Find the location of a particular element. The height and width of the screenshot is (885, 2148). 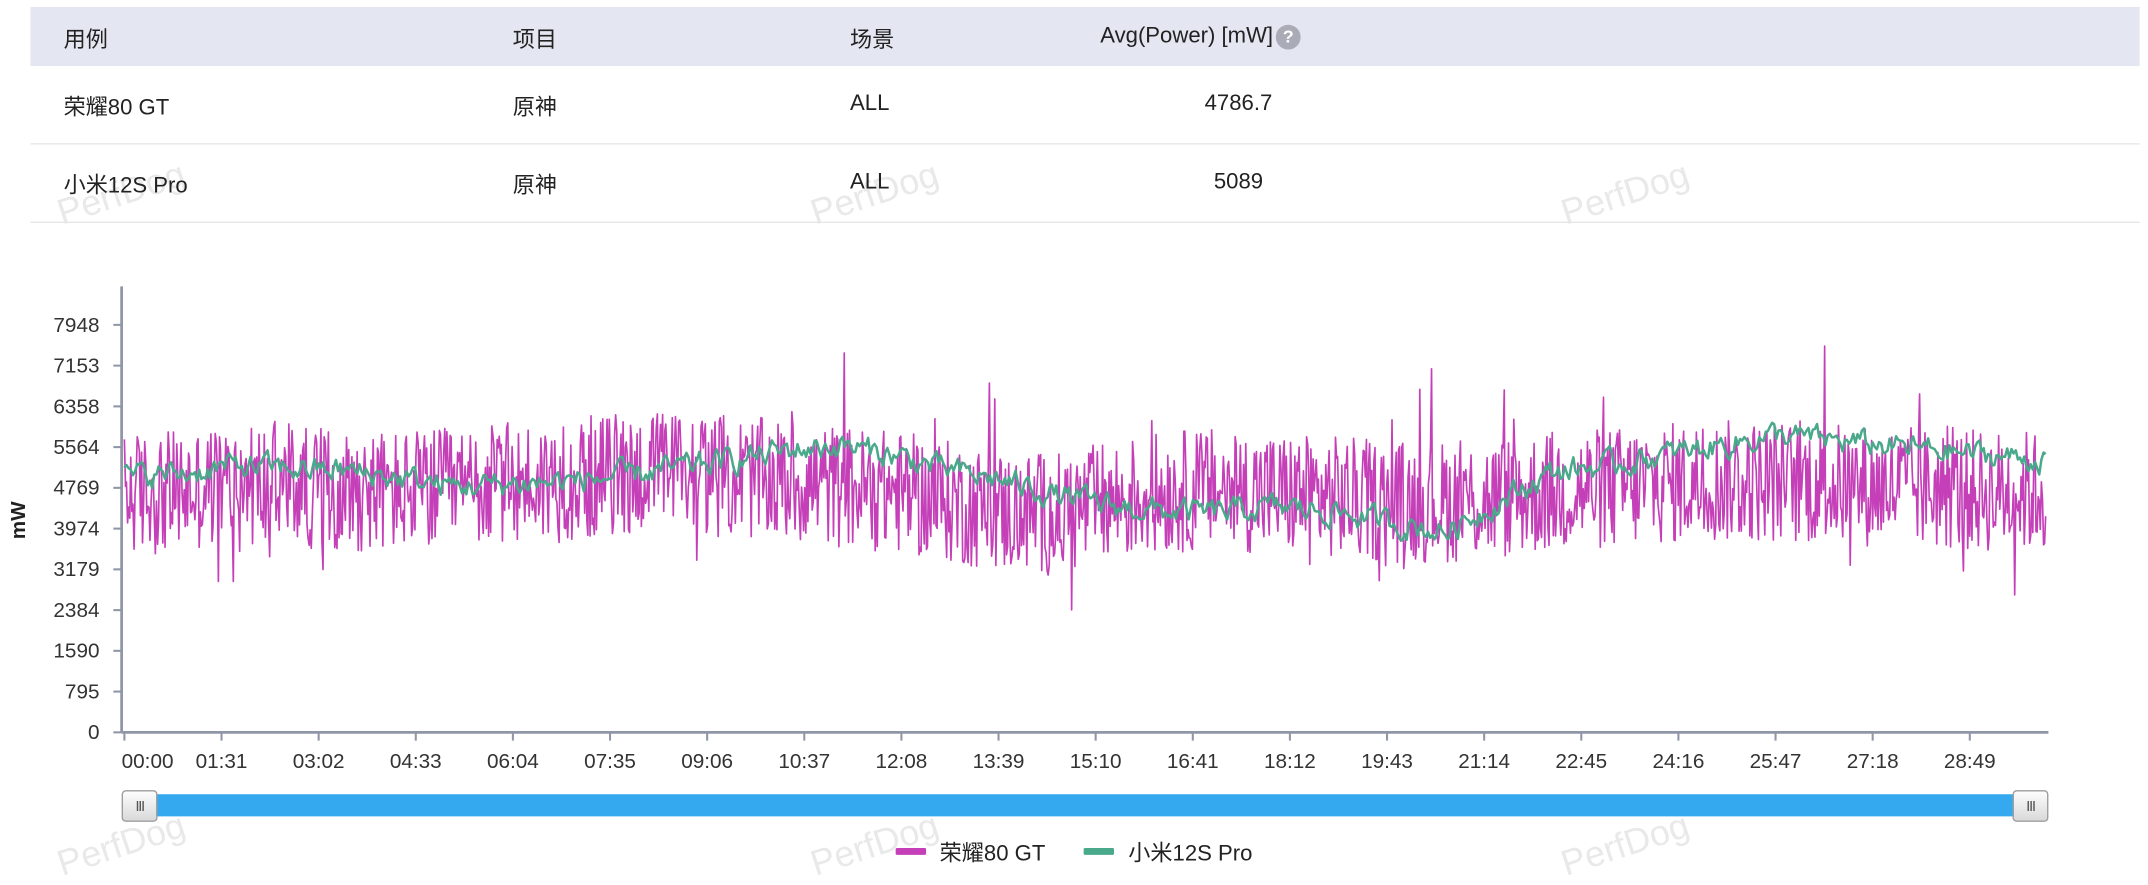

range-slider-bar is located at coordinates (1085, 805).